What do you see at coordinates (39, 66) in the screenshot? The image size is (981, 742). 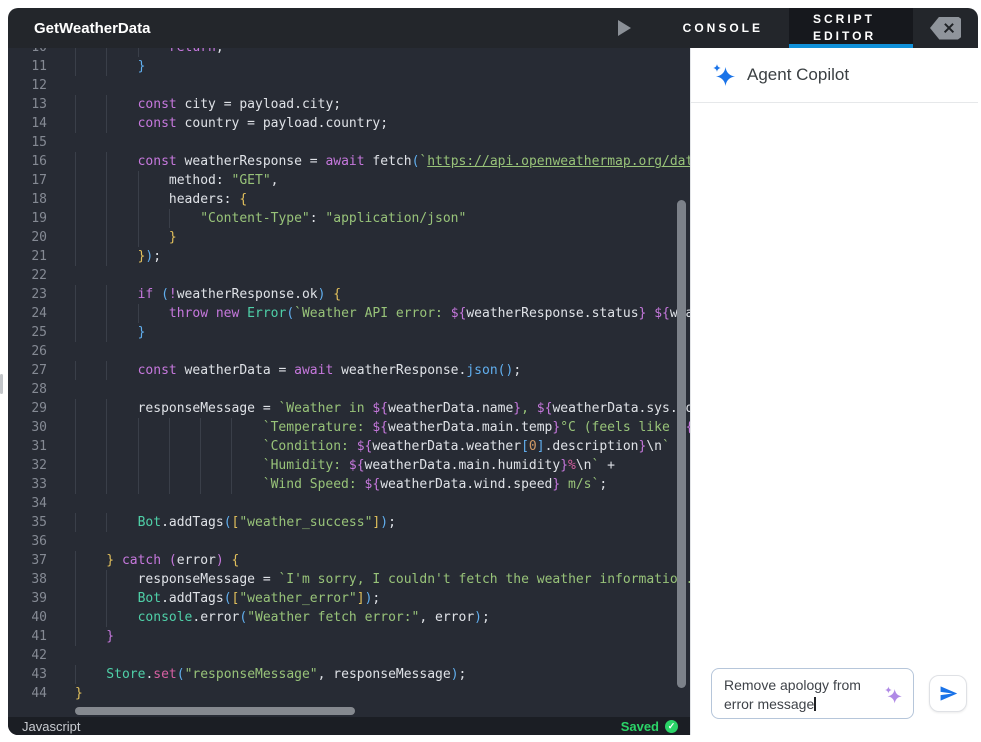 I see `line-number: 11` at bounding box center [39, 66].